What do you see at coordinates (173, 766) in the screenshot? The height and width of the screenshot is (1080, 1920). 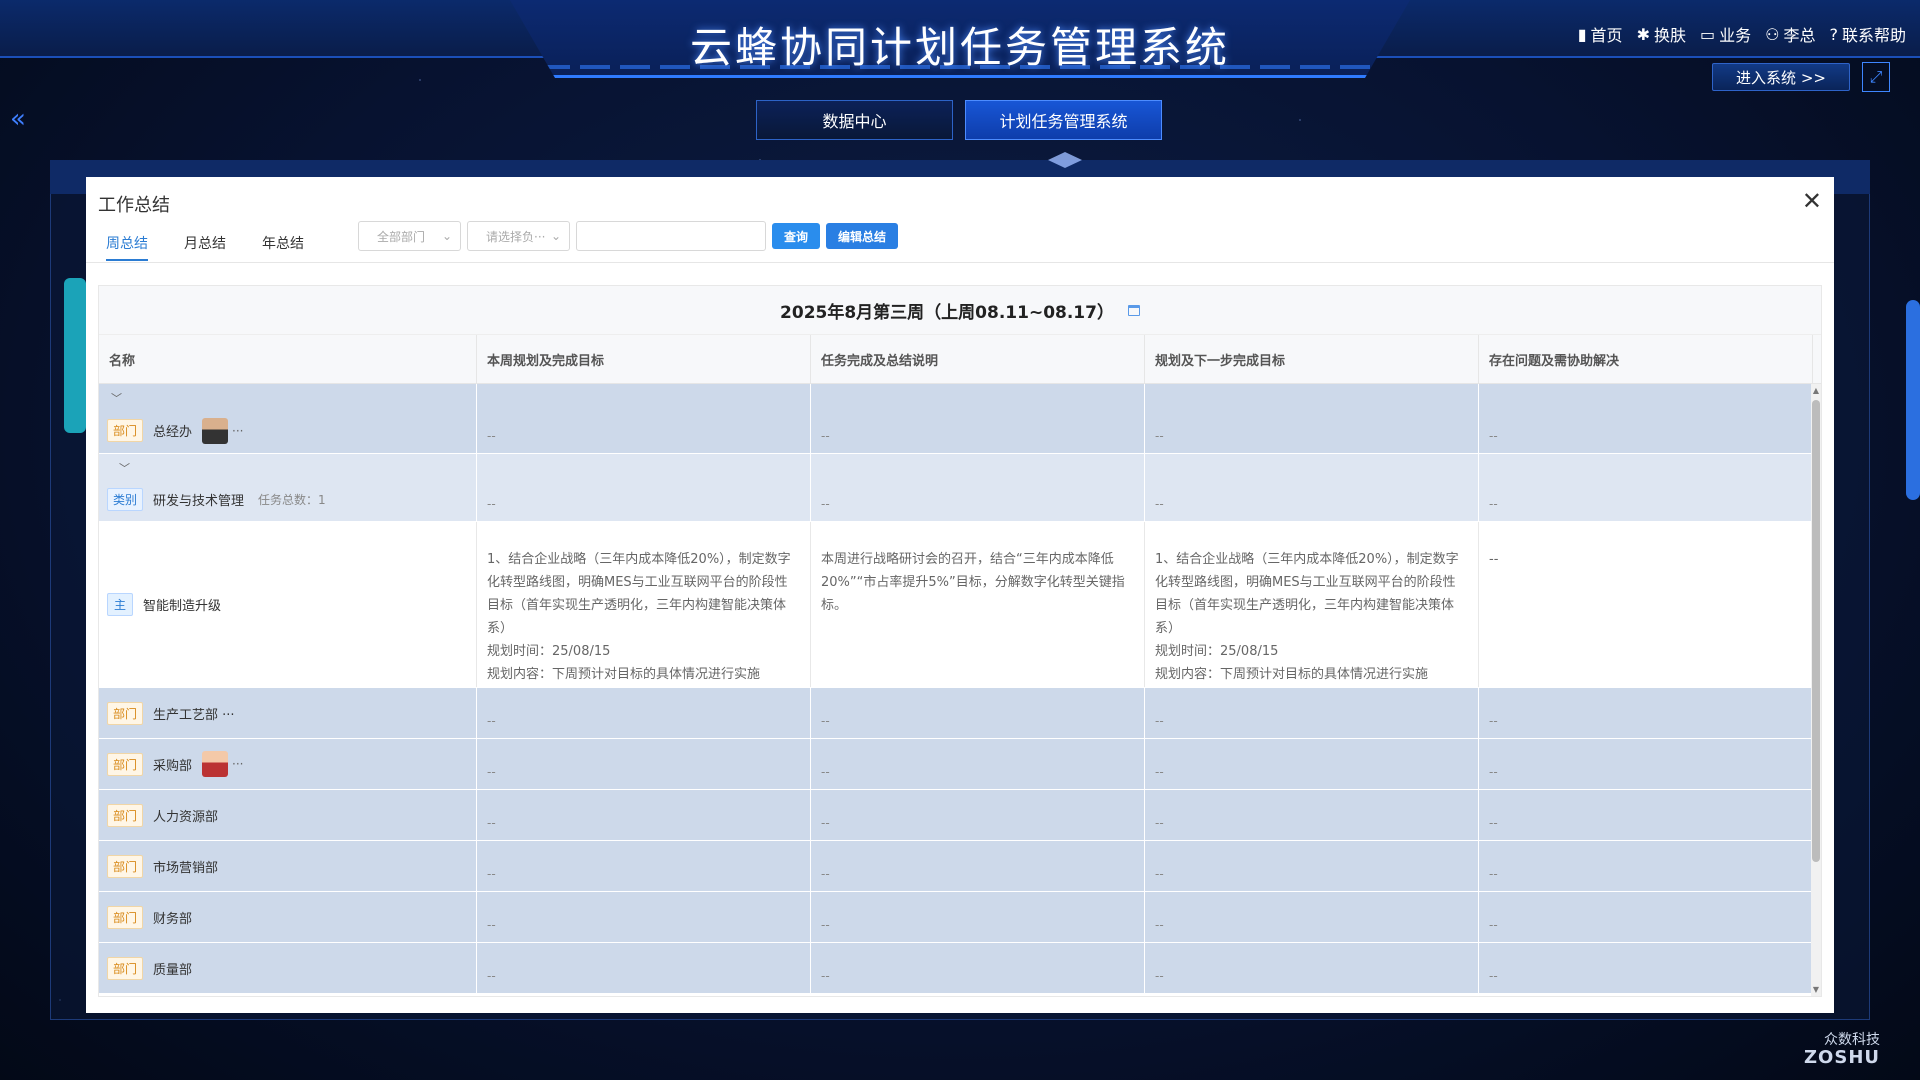 I see `row-name: 采购部` at bounding box center [173, 766].